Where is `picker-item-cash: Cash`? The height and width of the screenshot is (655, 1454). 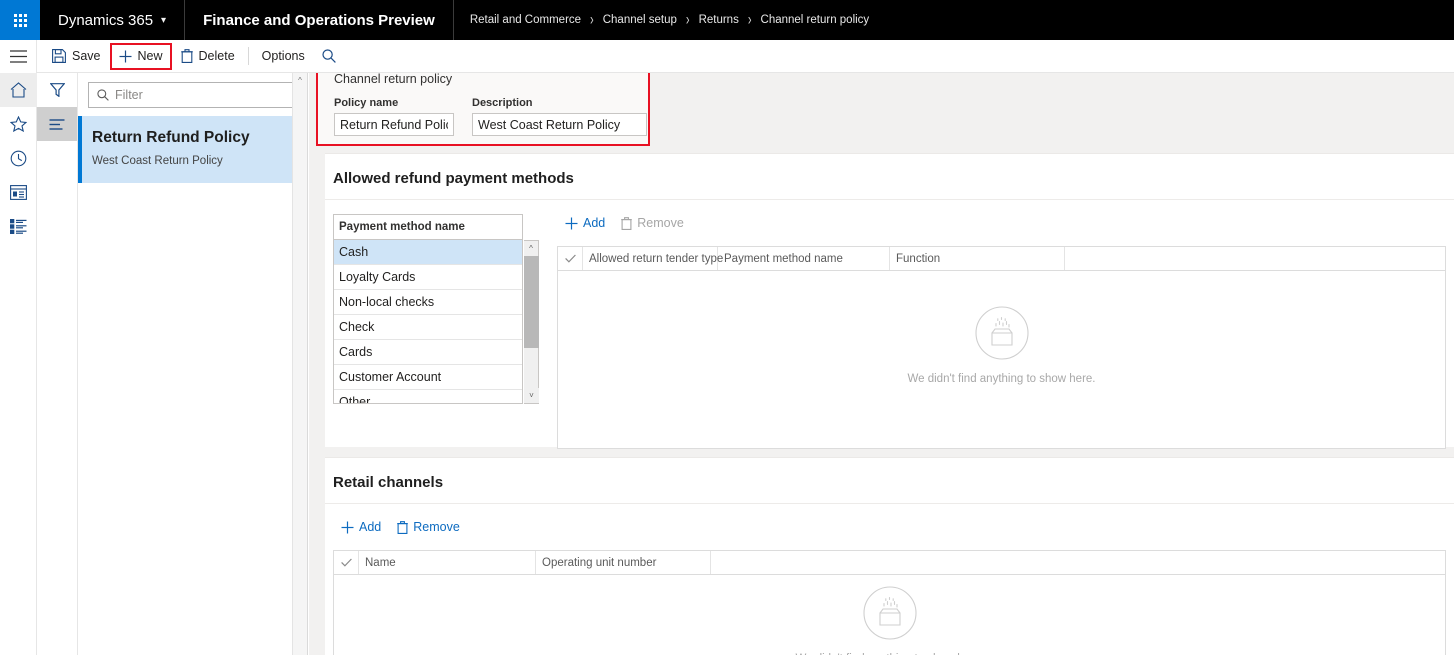
picker-item-cash: Cash is located at coordinates (428, 252).